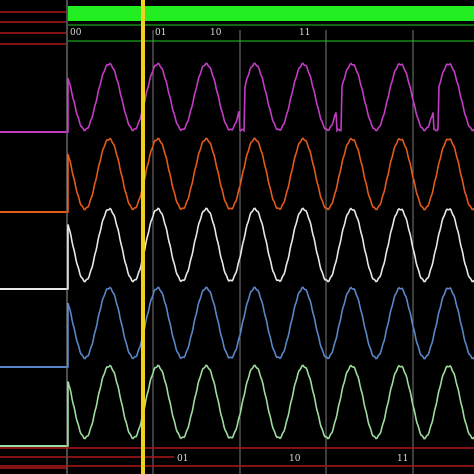  What do you see at coordinates (160, 33) in the screenshot?
I see `top-bus-label-2: 01` at bounding box center [160, 33].